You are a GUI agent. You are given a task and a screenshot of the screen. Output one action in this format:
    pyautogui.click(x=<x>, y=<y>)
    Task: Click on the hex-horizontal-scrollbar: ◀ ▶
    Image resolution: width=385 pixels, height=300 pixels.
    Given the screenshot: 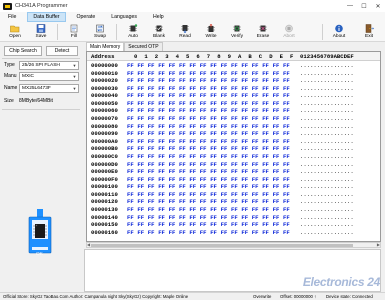 What is the action you would take?
    pyautogui.click(x=233, y=245)
    